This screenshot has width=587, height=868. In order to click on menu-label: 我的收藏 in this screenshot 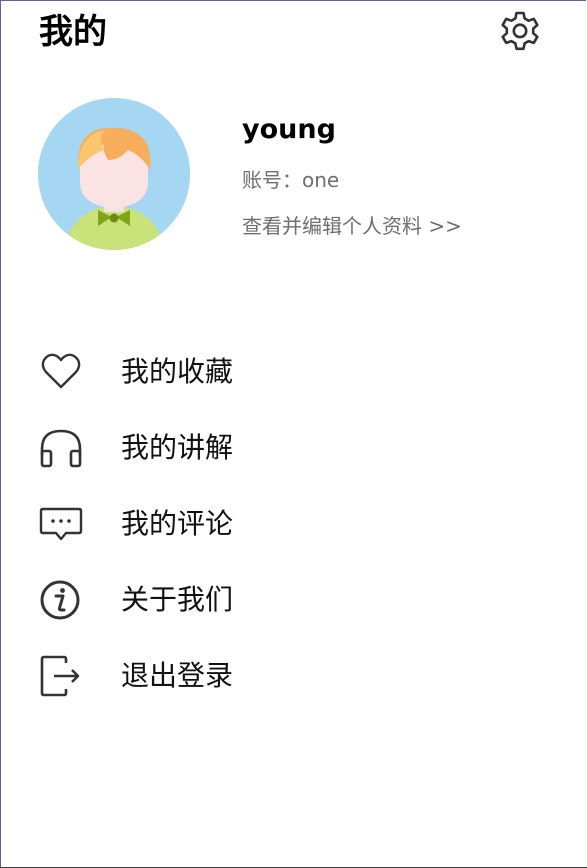, I will do `click(177, 371)`.